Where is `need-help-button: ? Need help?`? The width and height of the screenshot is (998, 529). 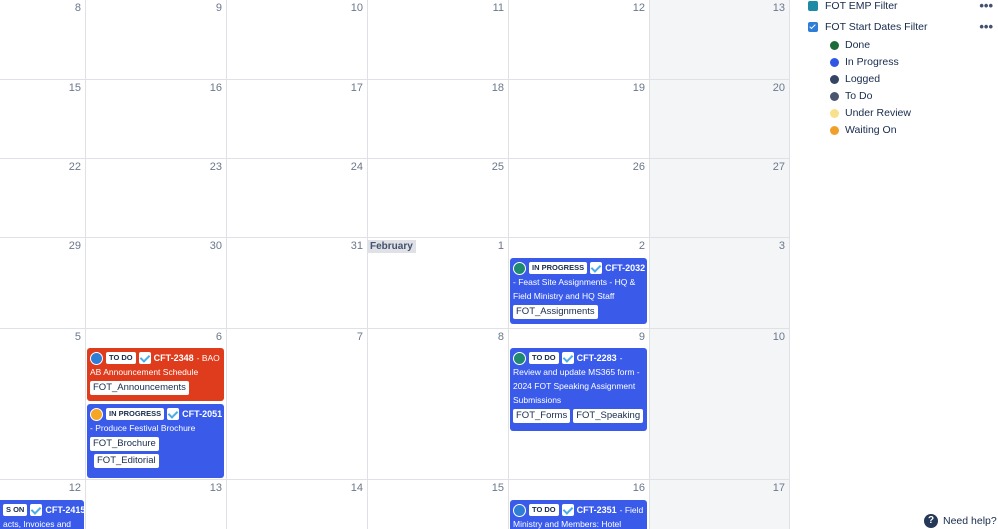 need-help-button: ? Need help? is located at coordinates (960, 521).